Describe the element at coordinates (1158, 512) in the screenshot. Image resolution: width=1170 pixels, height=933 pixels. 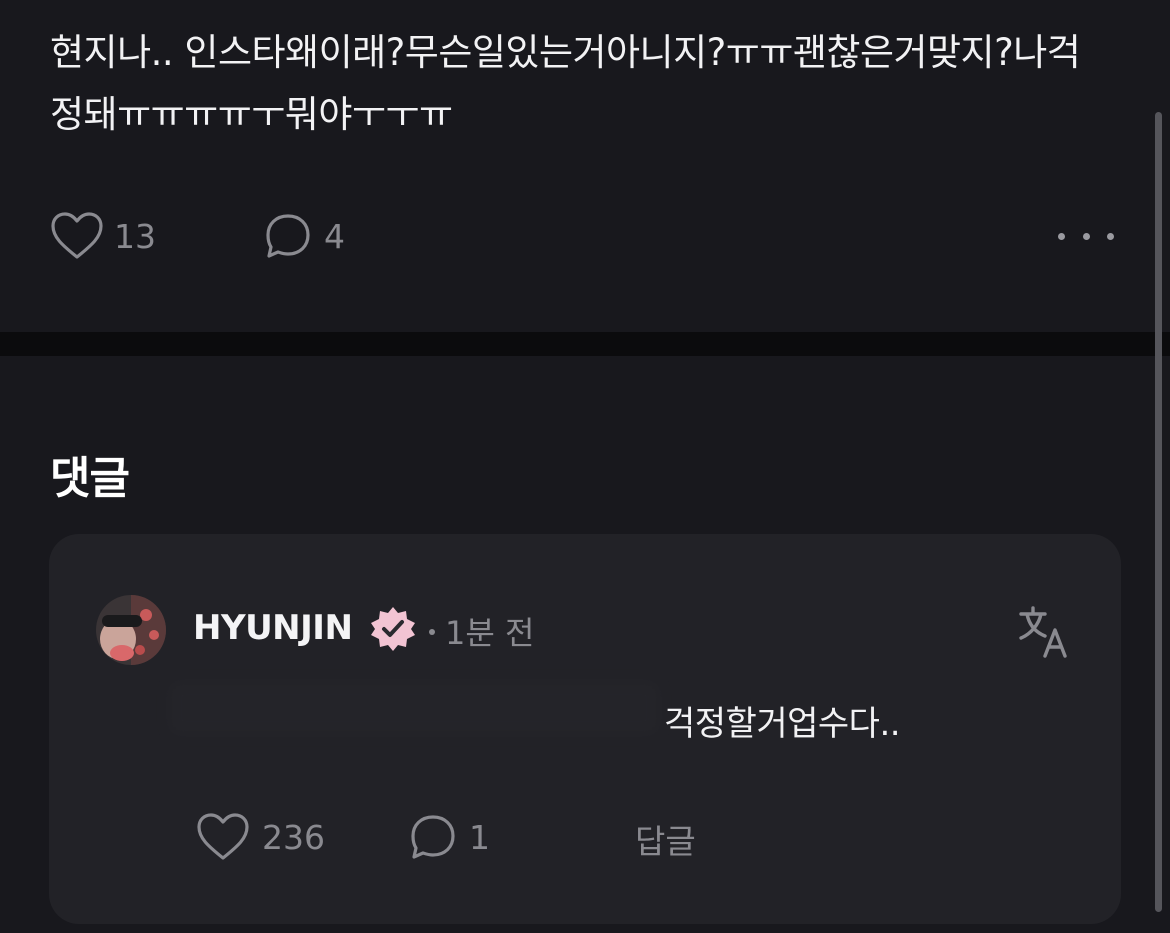
I see `scrollbar` at that location.